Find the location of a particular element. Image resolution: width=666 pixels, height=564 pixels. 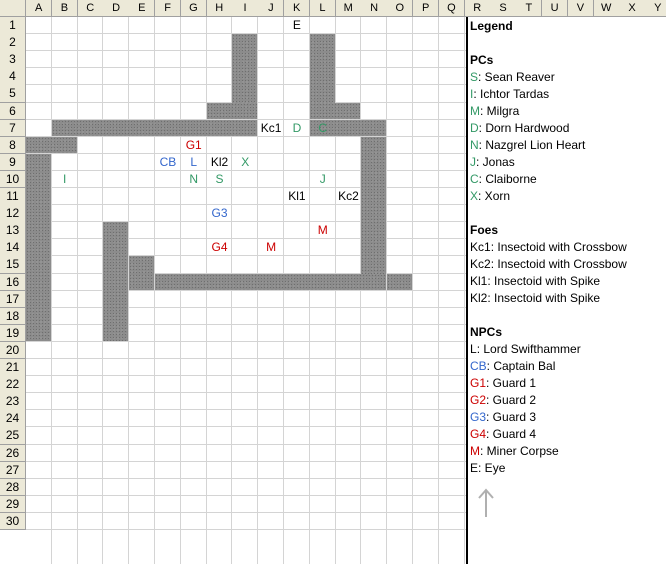

legend-key: S is located at coordinates (474, 77).